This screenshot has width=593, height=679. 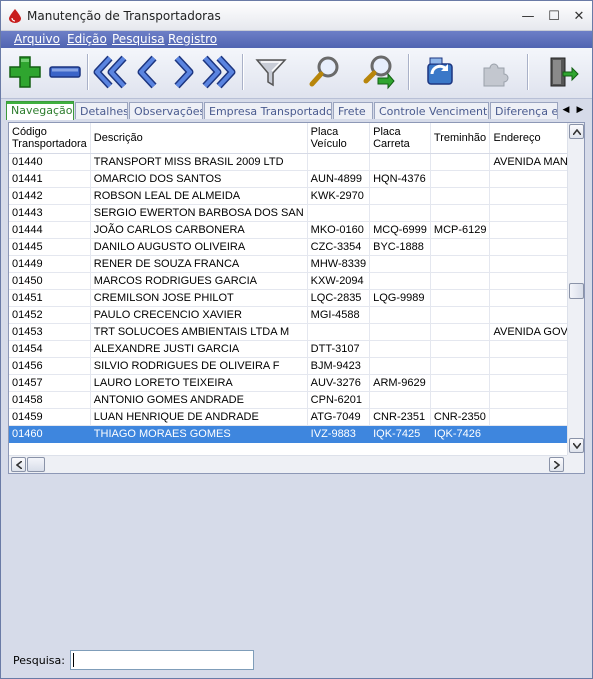 I want to click on table-cell-placa-veiculo: ATG-7049, so click(x=339, y=417).